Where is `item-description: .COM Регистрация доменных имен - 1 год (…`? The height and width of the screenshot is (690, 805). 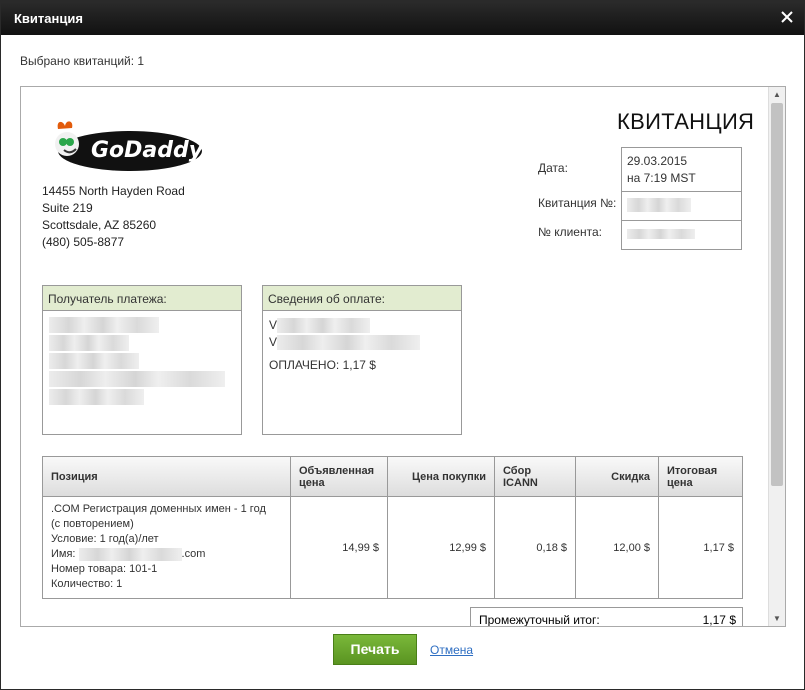
item-description: .COM Регистрация доменных имен - 1 год (… is located at coordinates (167, 547).